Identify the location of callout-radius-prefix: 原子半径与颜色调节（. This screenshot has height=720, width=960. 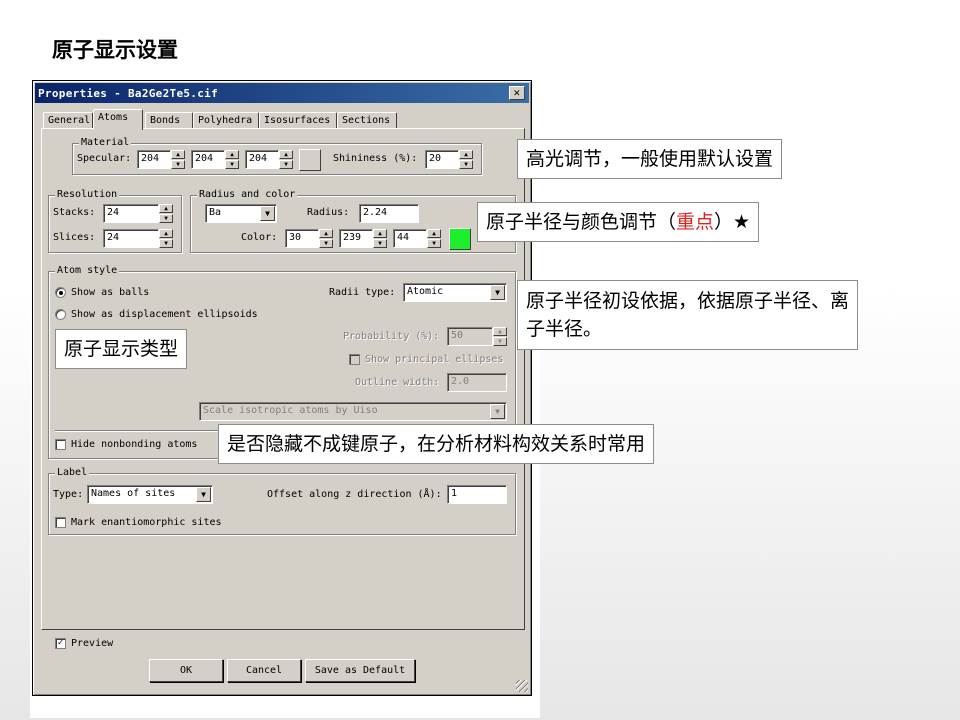
(581, 222).